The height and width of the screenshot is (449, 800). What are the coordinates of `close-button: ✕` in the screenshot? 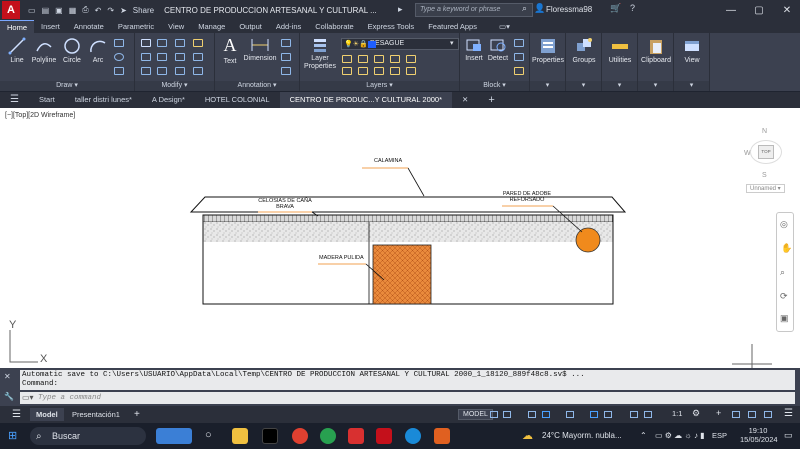 It's located at (787, 10).